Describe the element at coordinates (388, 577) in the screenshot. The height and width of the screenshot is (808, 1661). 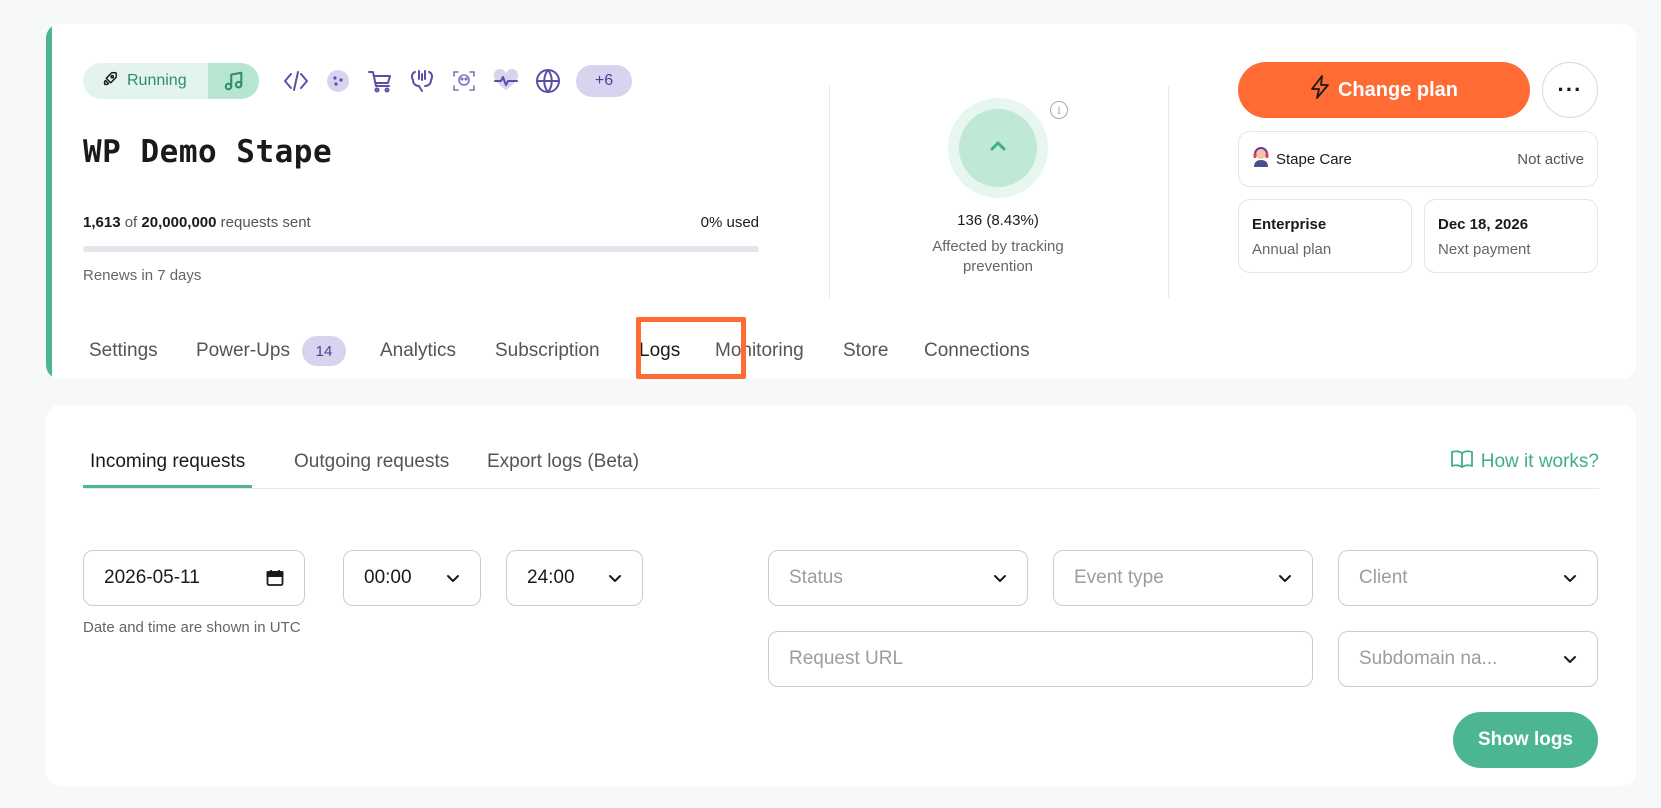
I see `time-from-value: 00:00` at that location.